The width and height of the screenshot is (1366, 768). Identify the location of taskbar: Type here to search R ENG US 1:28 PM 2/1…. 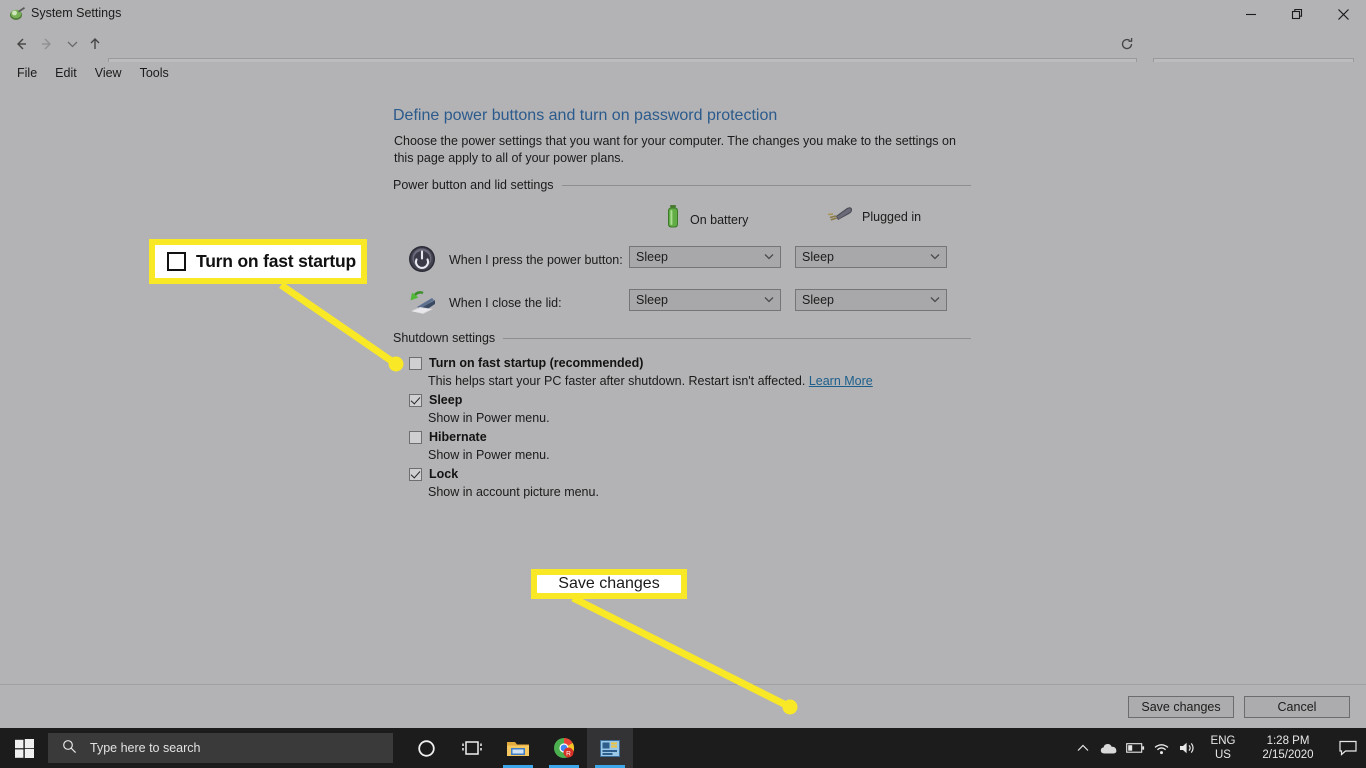
(683, 748).